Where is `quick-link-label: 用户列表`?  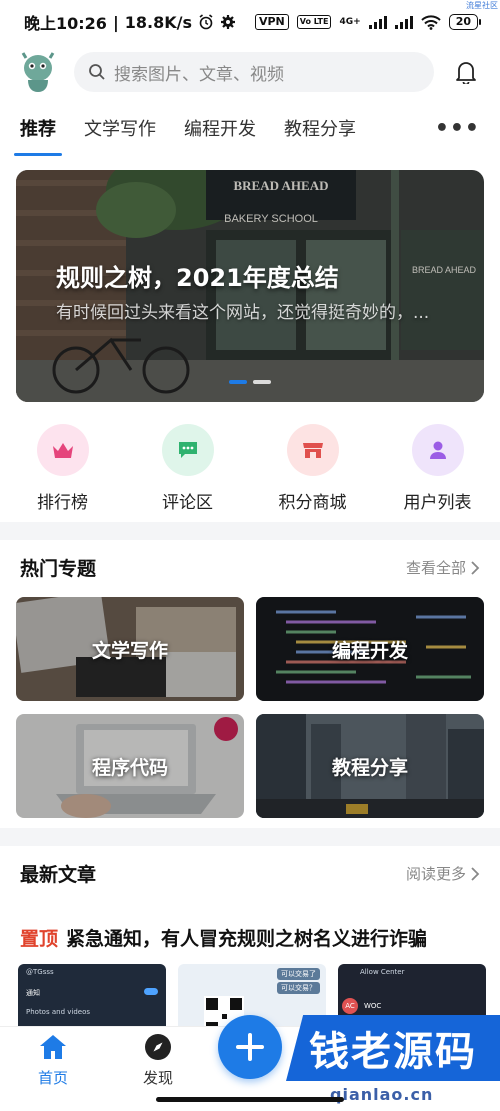
quick-link-label: 用户列表 is located at coordinates (437, 503).